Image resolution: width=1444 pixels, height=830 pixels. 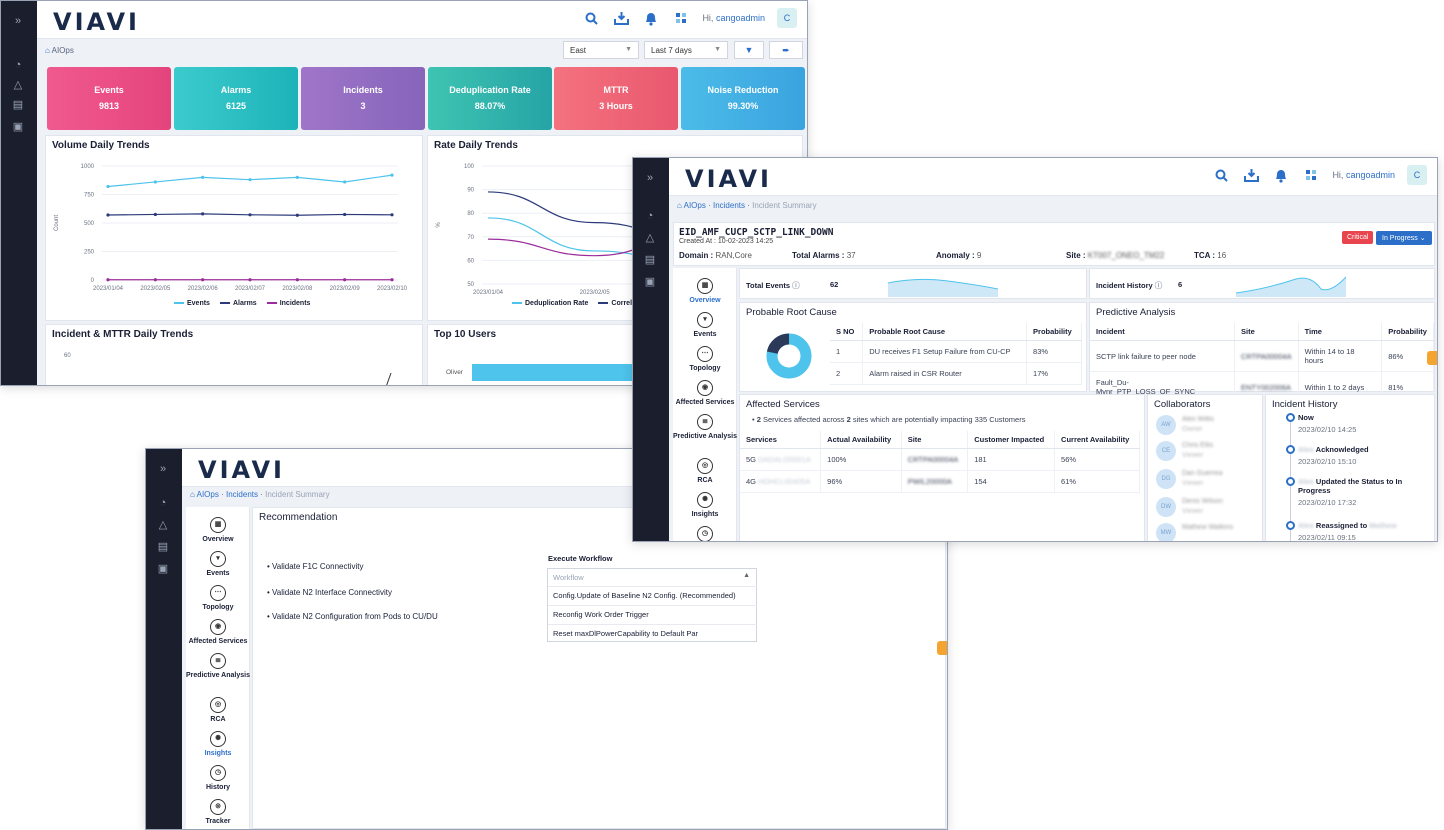 I want to click on region-select: East ▼, so click(x=601, y=50).